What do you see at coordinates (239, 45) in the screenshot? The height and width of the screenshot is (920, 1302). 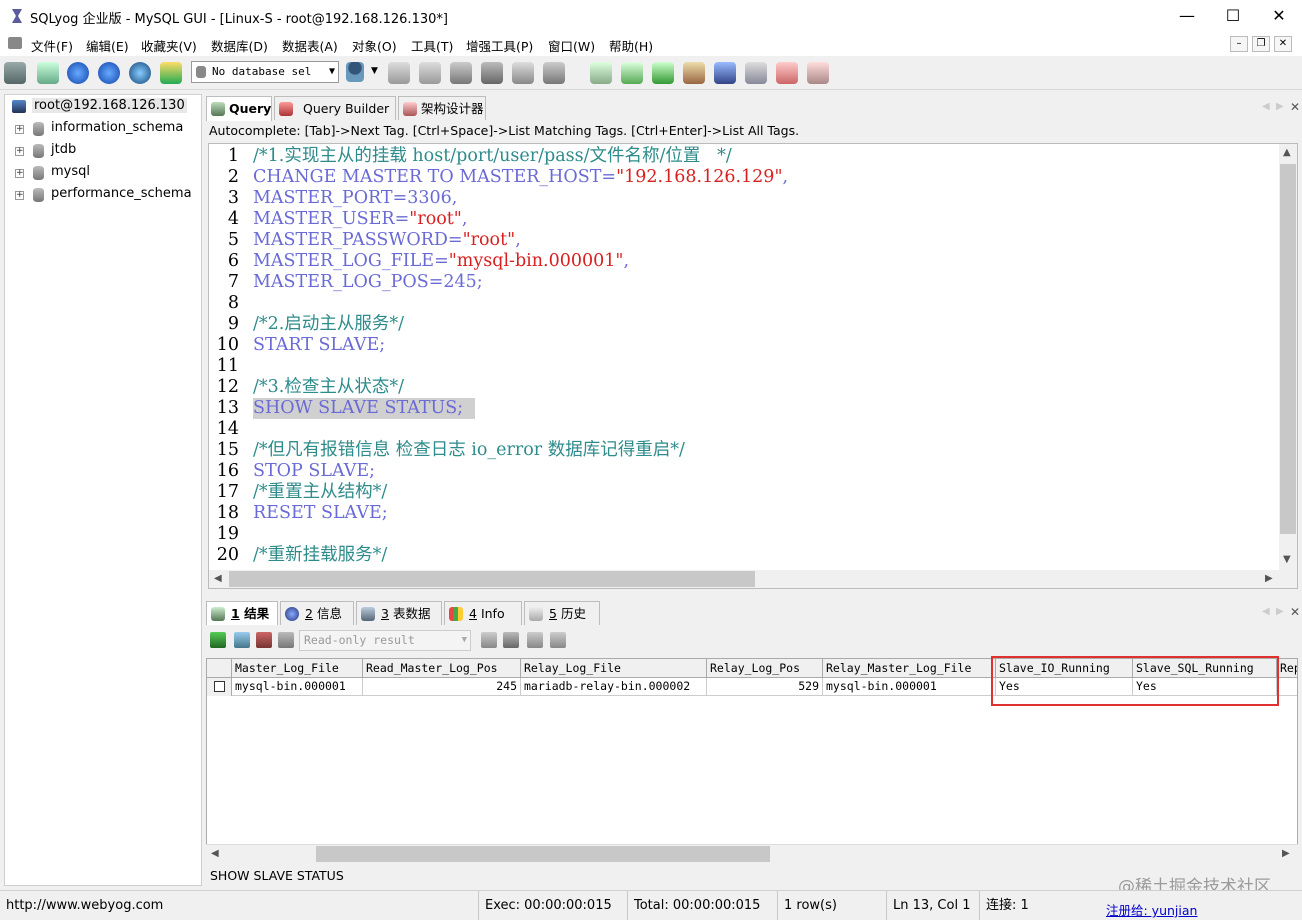 I see `menu-database: 数据库(D)` at bounding box center [239, 45].